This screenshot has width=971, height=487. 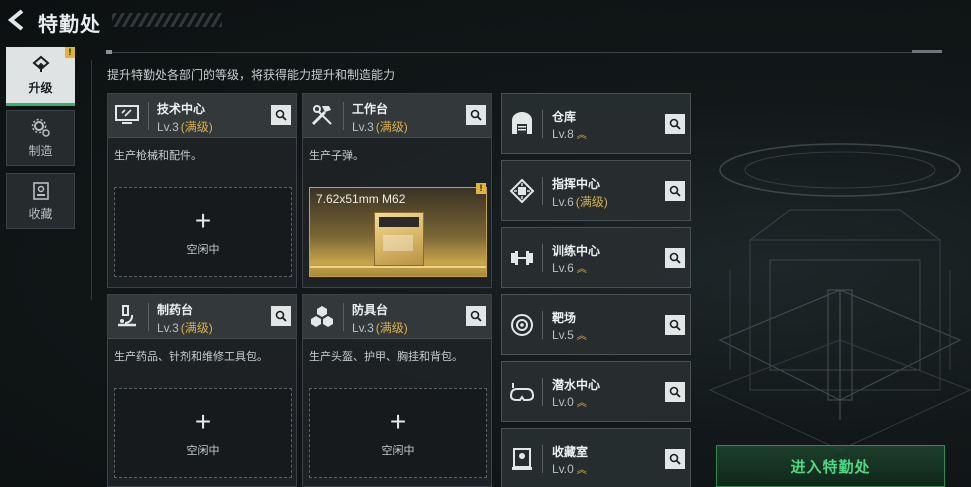 I want to click on goggles-icon, so click(x=522, y=392).